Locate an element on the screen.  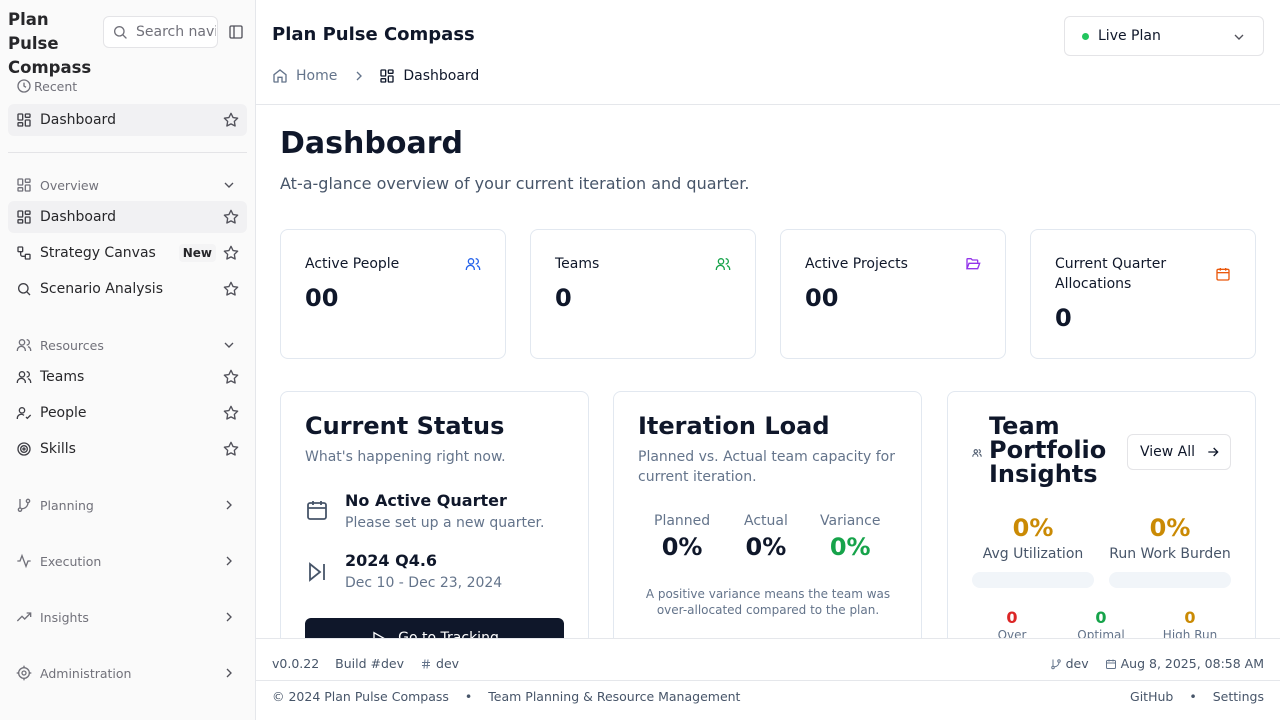
iteration-status: 2024 Q4.6 Dec 10 - Dec 23, 2024 is located at coordinates (403, 572).